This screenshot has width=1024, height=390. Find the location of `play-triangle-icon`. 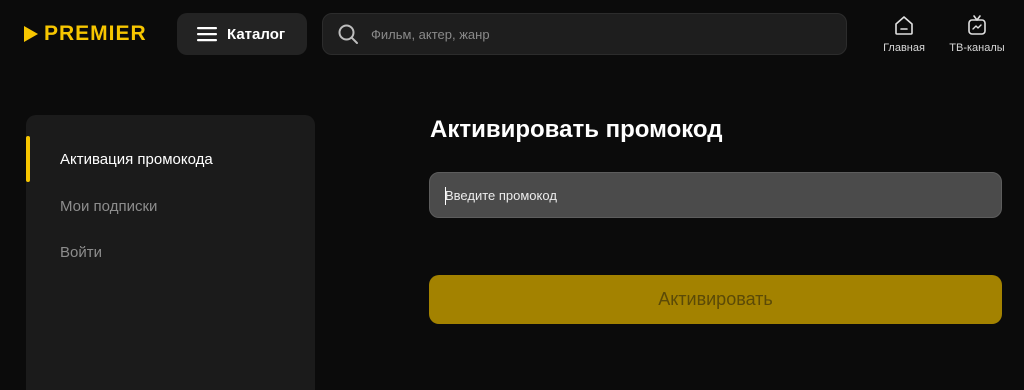

play-triangle-icon is located at coordinates (31, 34).